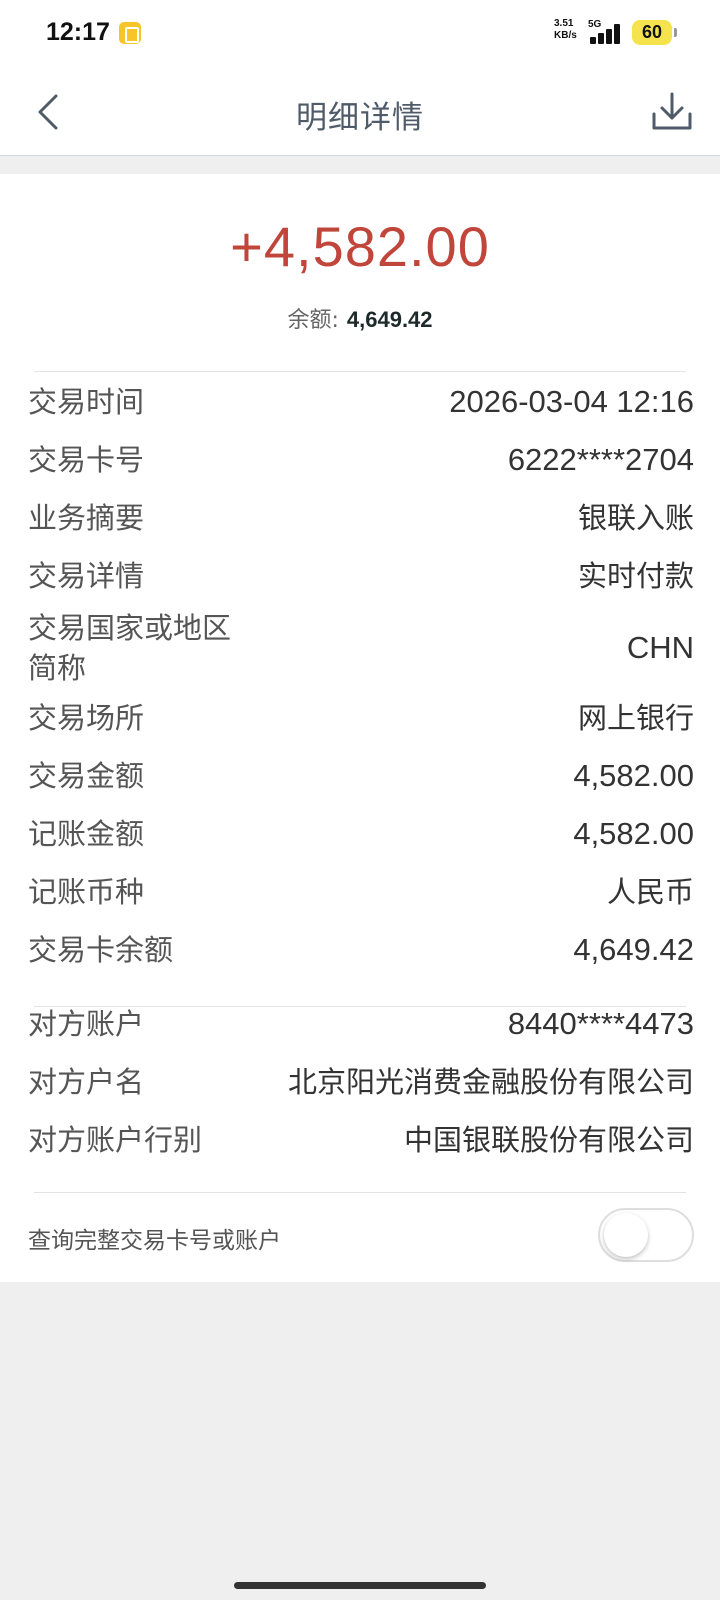 This screenshot has height=1600, width=720. What do you see at coordinates (635, 718) in the screenshot?
I see `detail-value: 网上银行` at bounding box center [635, 718].